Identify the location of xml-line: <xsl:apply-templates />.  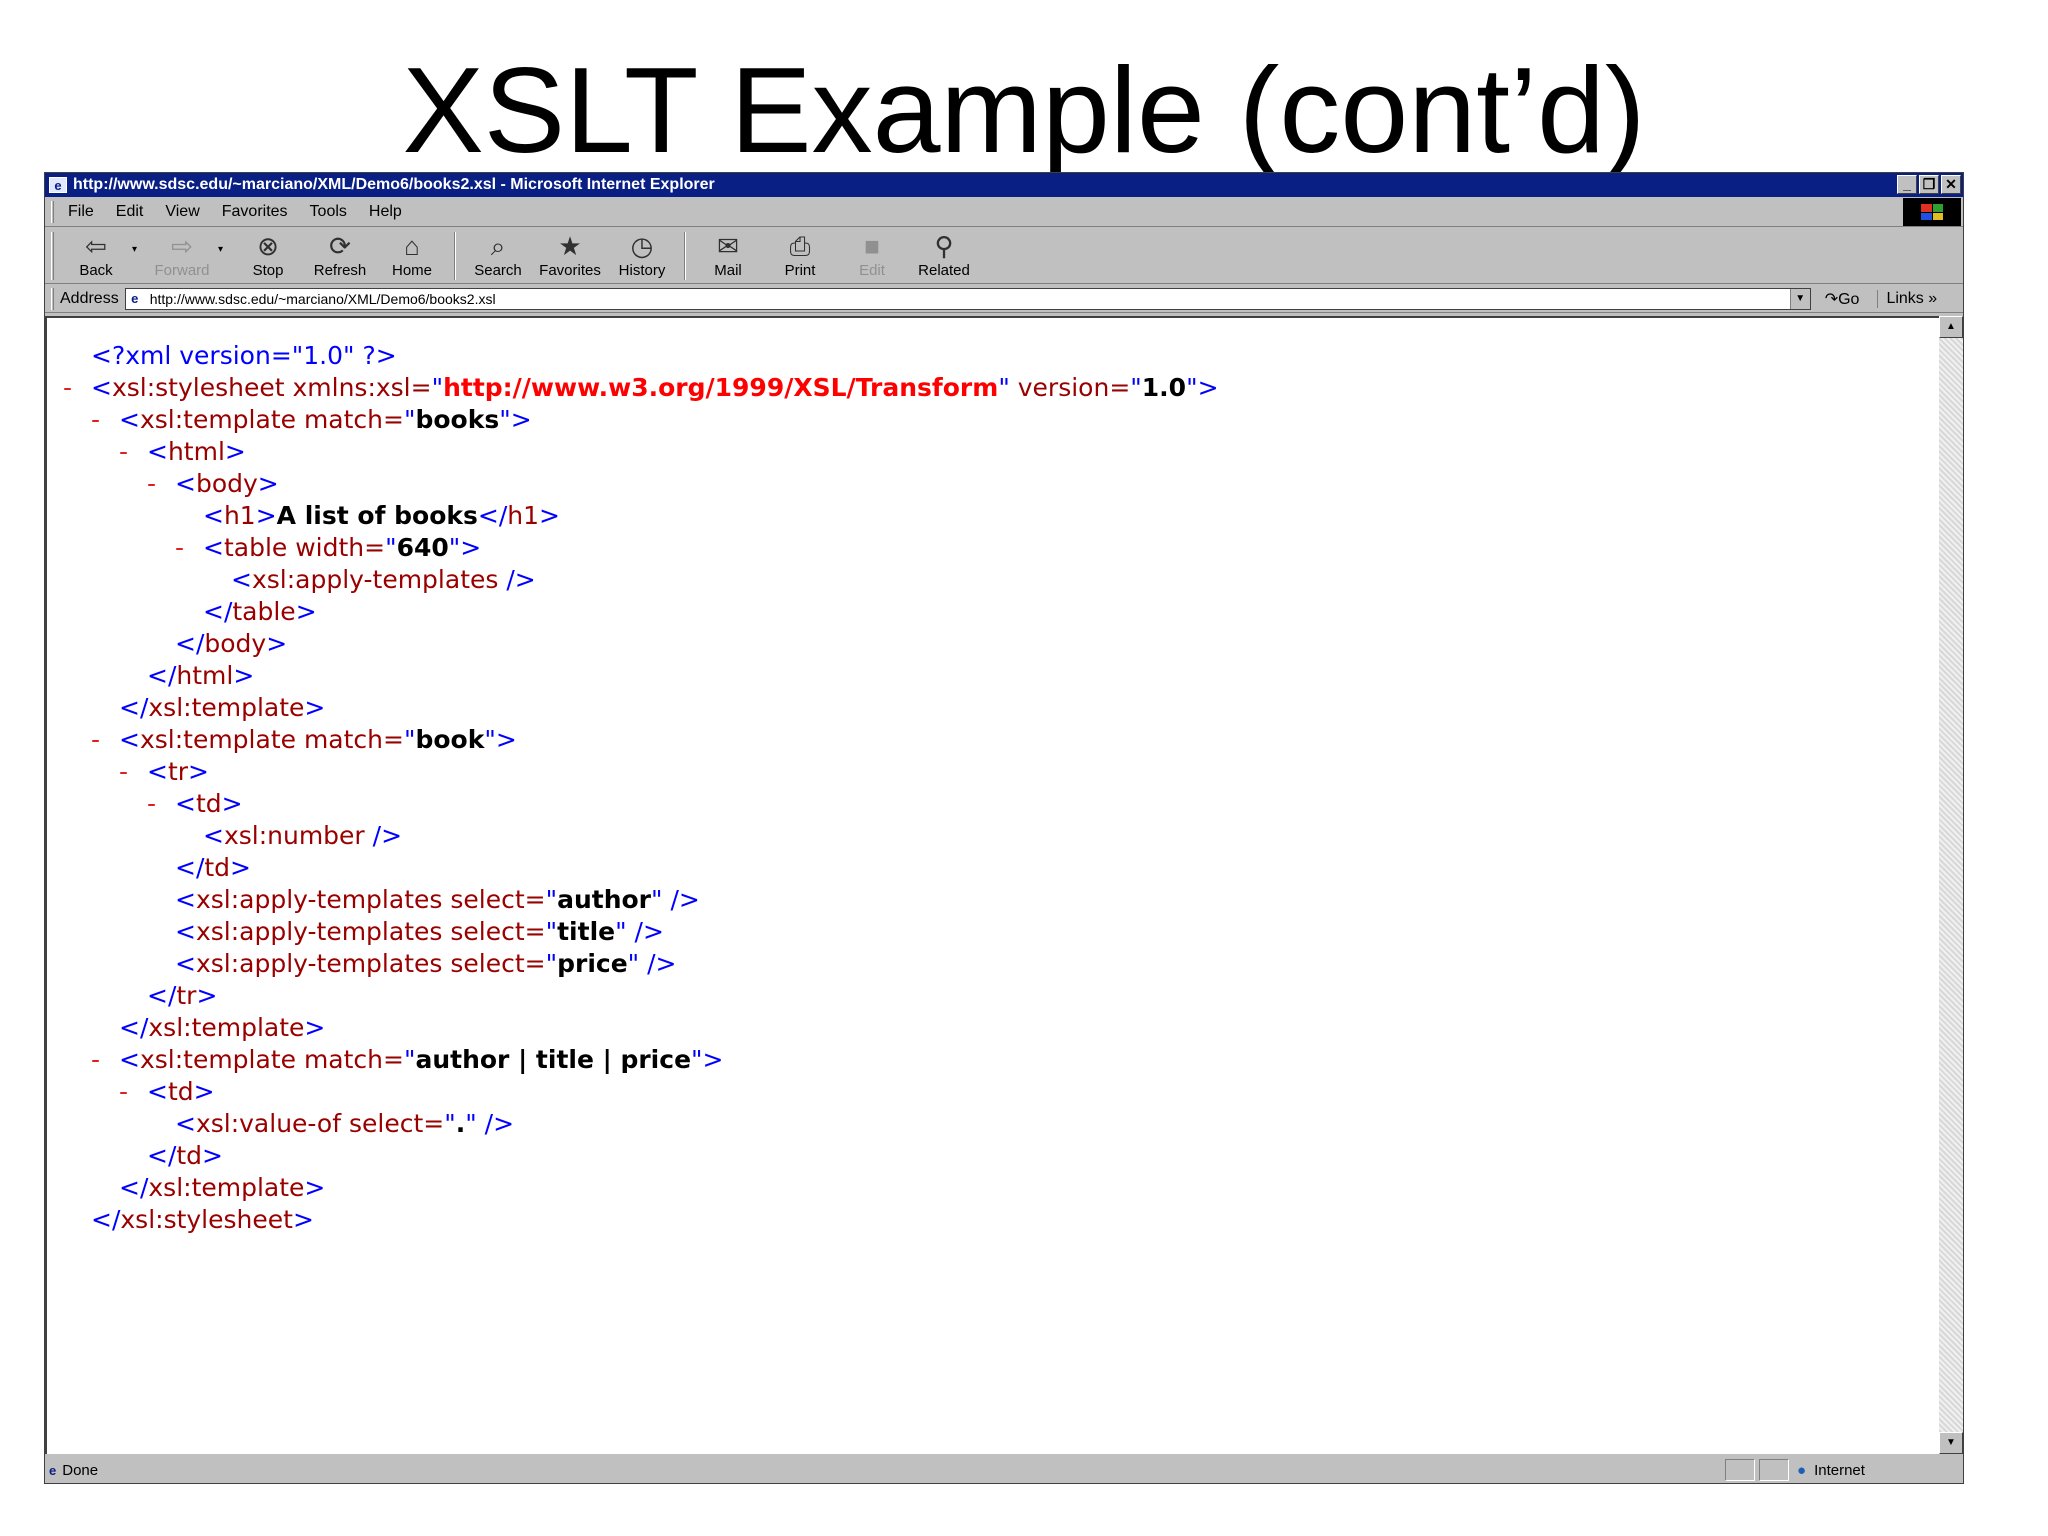
(383, 579).